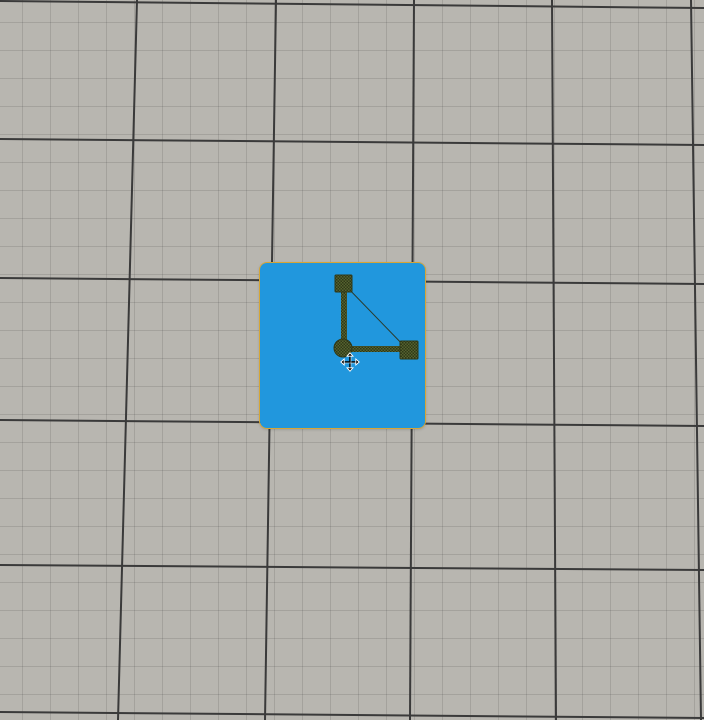 The width and height of the screenshot is (704, 720). Describe the element at coordinates (344, 316) in the screenshot. I see `vertical-arm` at that location.